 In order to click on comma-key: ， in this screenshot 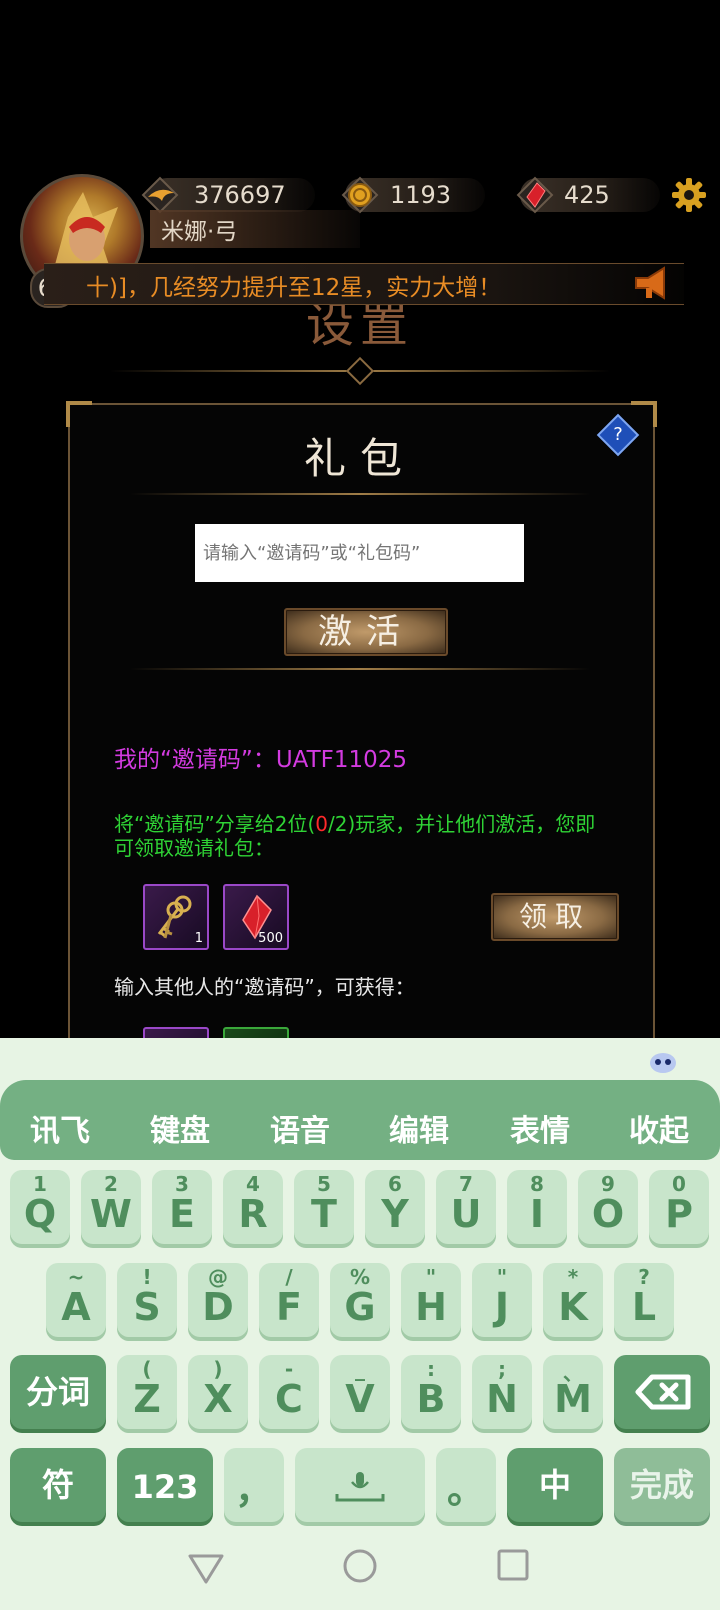, I will do `click(254, 1485)`.